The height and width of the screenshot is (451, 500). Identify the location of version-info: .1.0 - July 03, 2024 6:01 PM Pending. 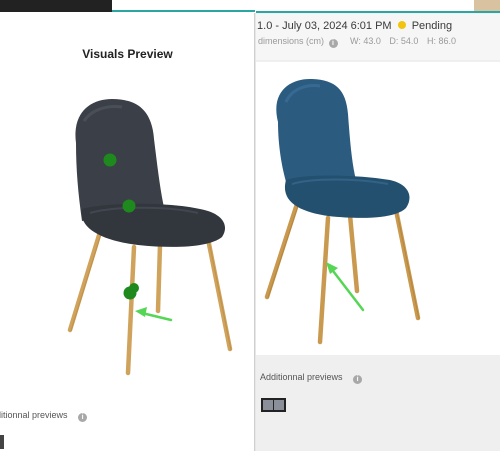
(353, 26).